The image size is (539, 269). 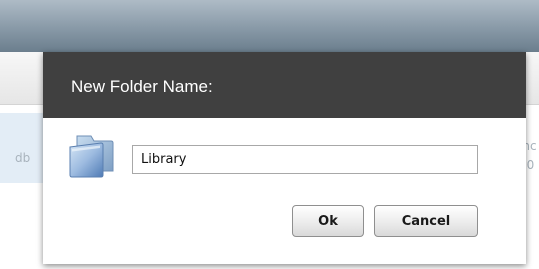 I want to click on folder-icon, so click(x=91, y=156).